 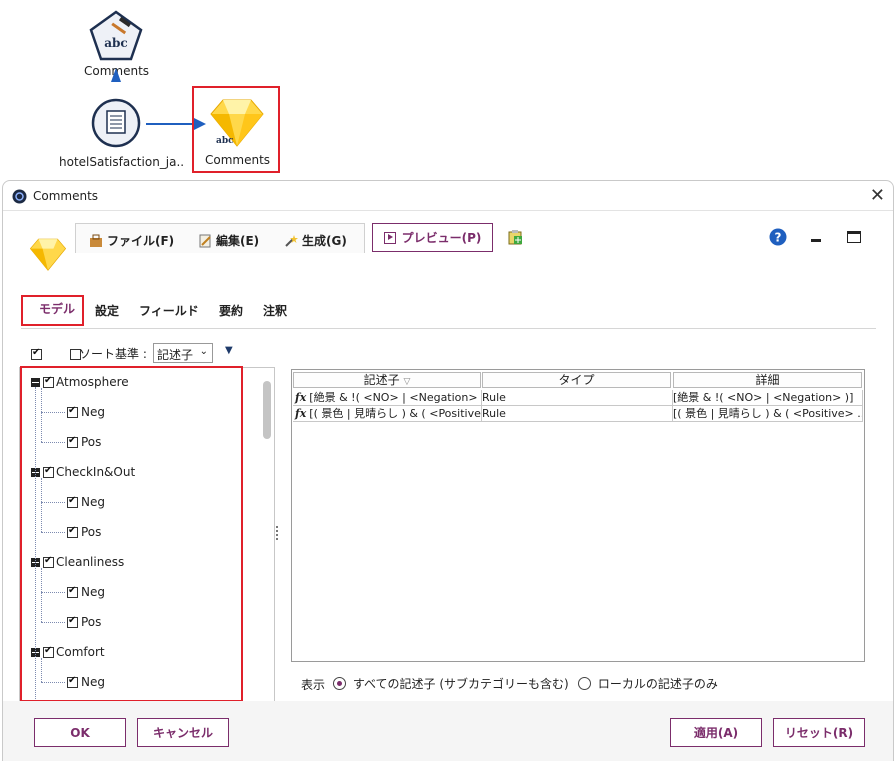 What do you see at coordinates (80, 732) in the screenshot?
I see `ok-button: OK` at bounding box center [80, 732].